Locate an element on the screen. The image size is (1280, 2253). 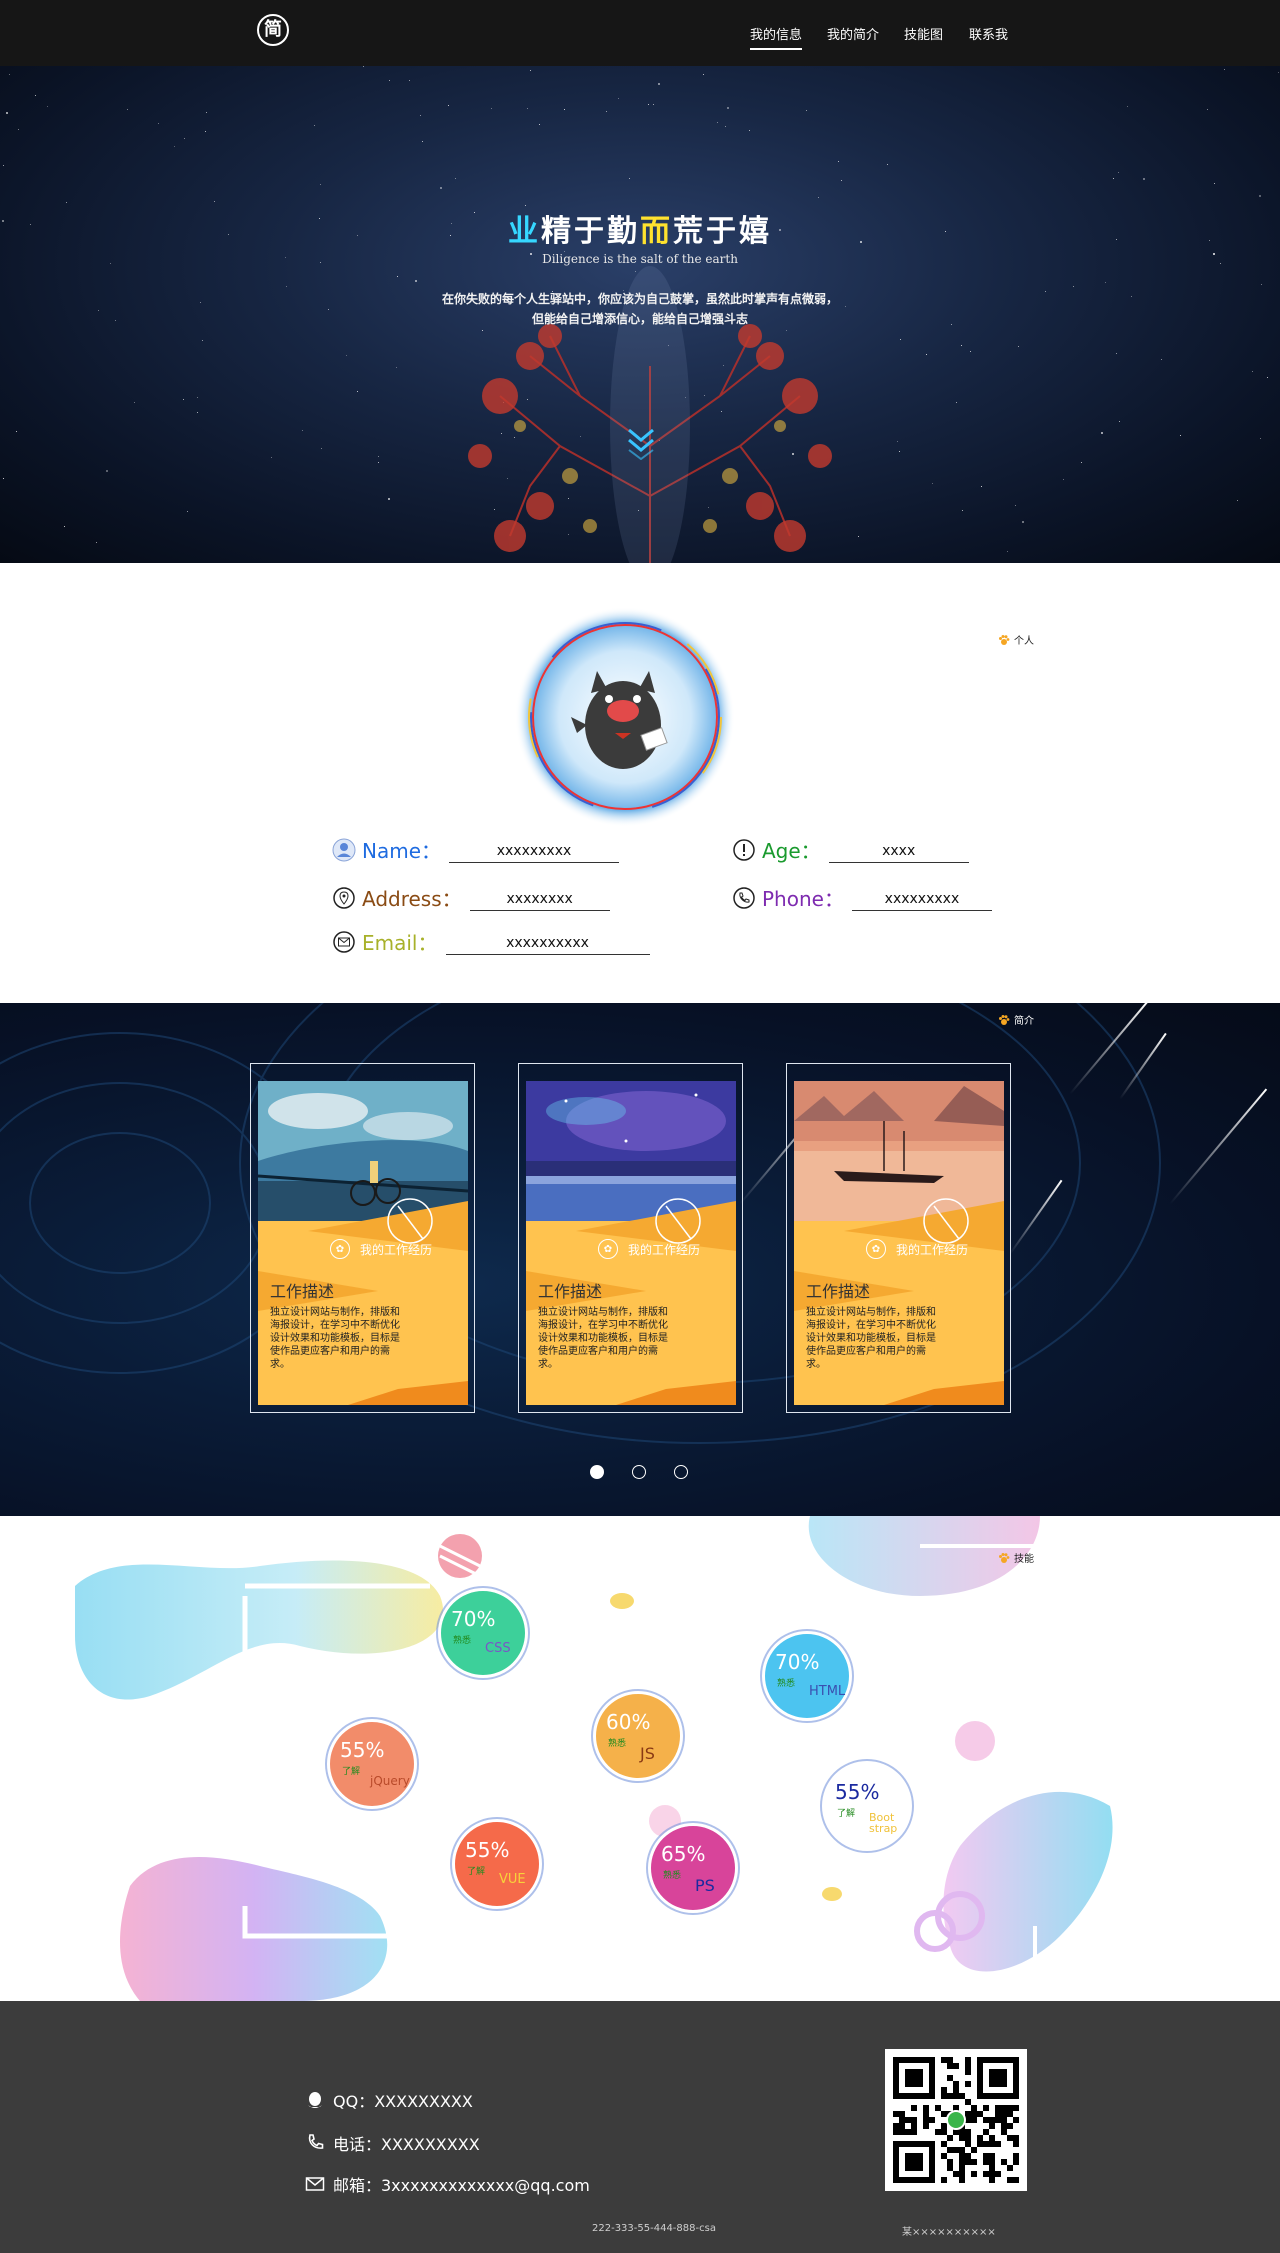
logo-icon: 简 is located at coordinates (273, 30).